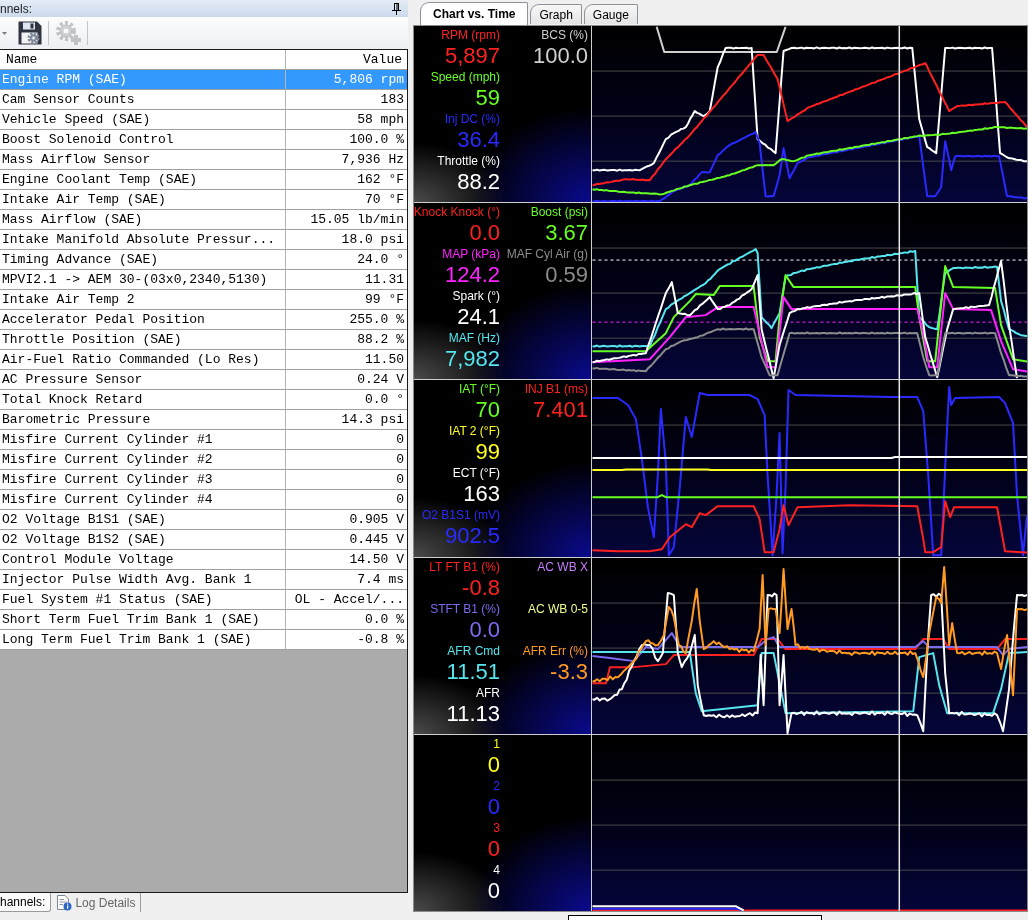  What do you see at coordinates (488, 692) in the screenshot?
I see `readout-label: AFR` at bounding box center [488, 692].